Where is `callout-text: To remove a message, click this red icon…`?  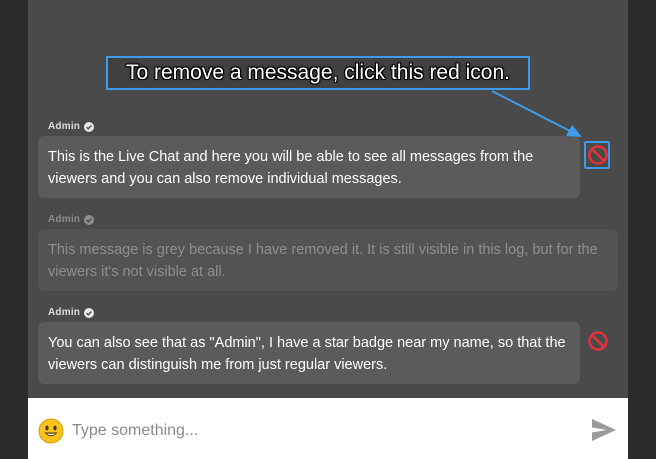
callout-text: To remove a message, click this red icon… is located at coordinates (318, 72).